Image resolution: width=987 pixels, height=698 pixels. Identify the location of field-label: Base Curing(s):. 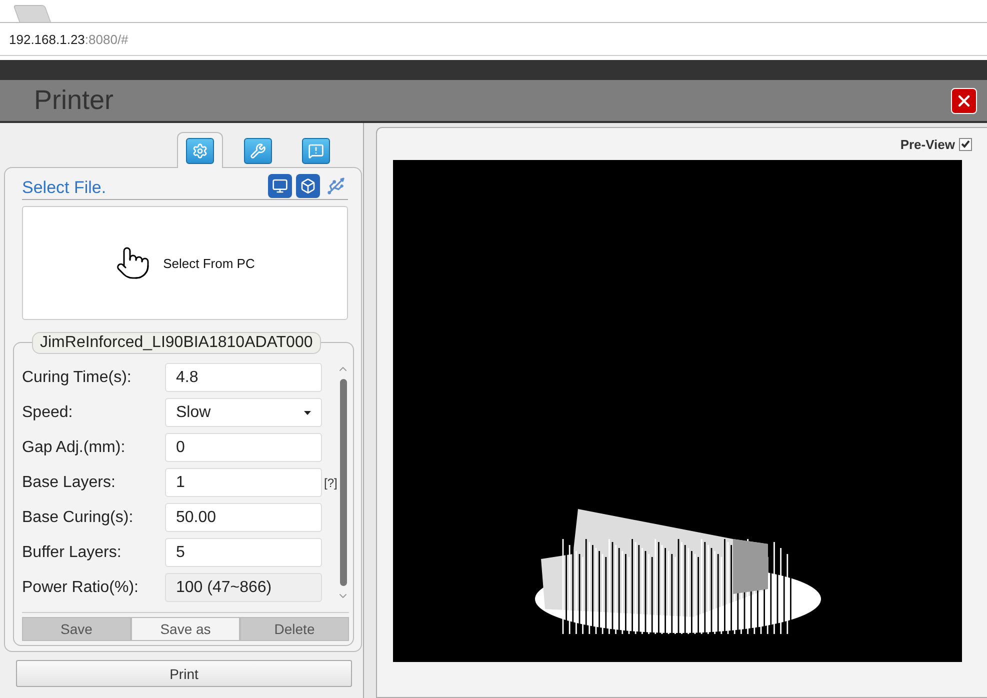
(78, 517).